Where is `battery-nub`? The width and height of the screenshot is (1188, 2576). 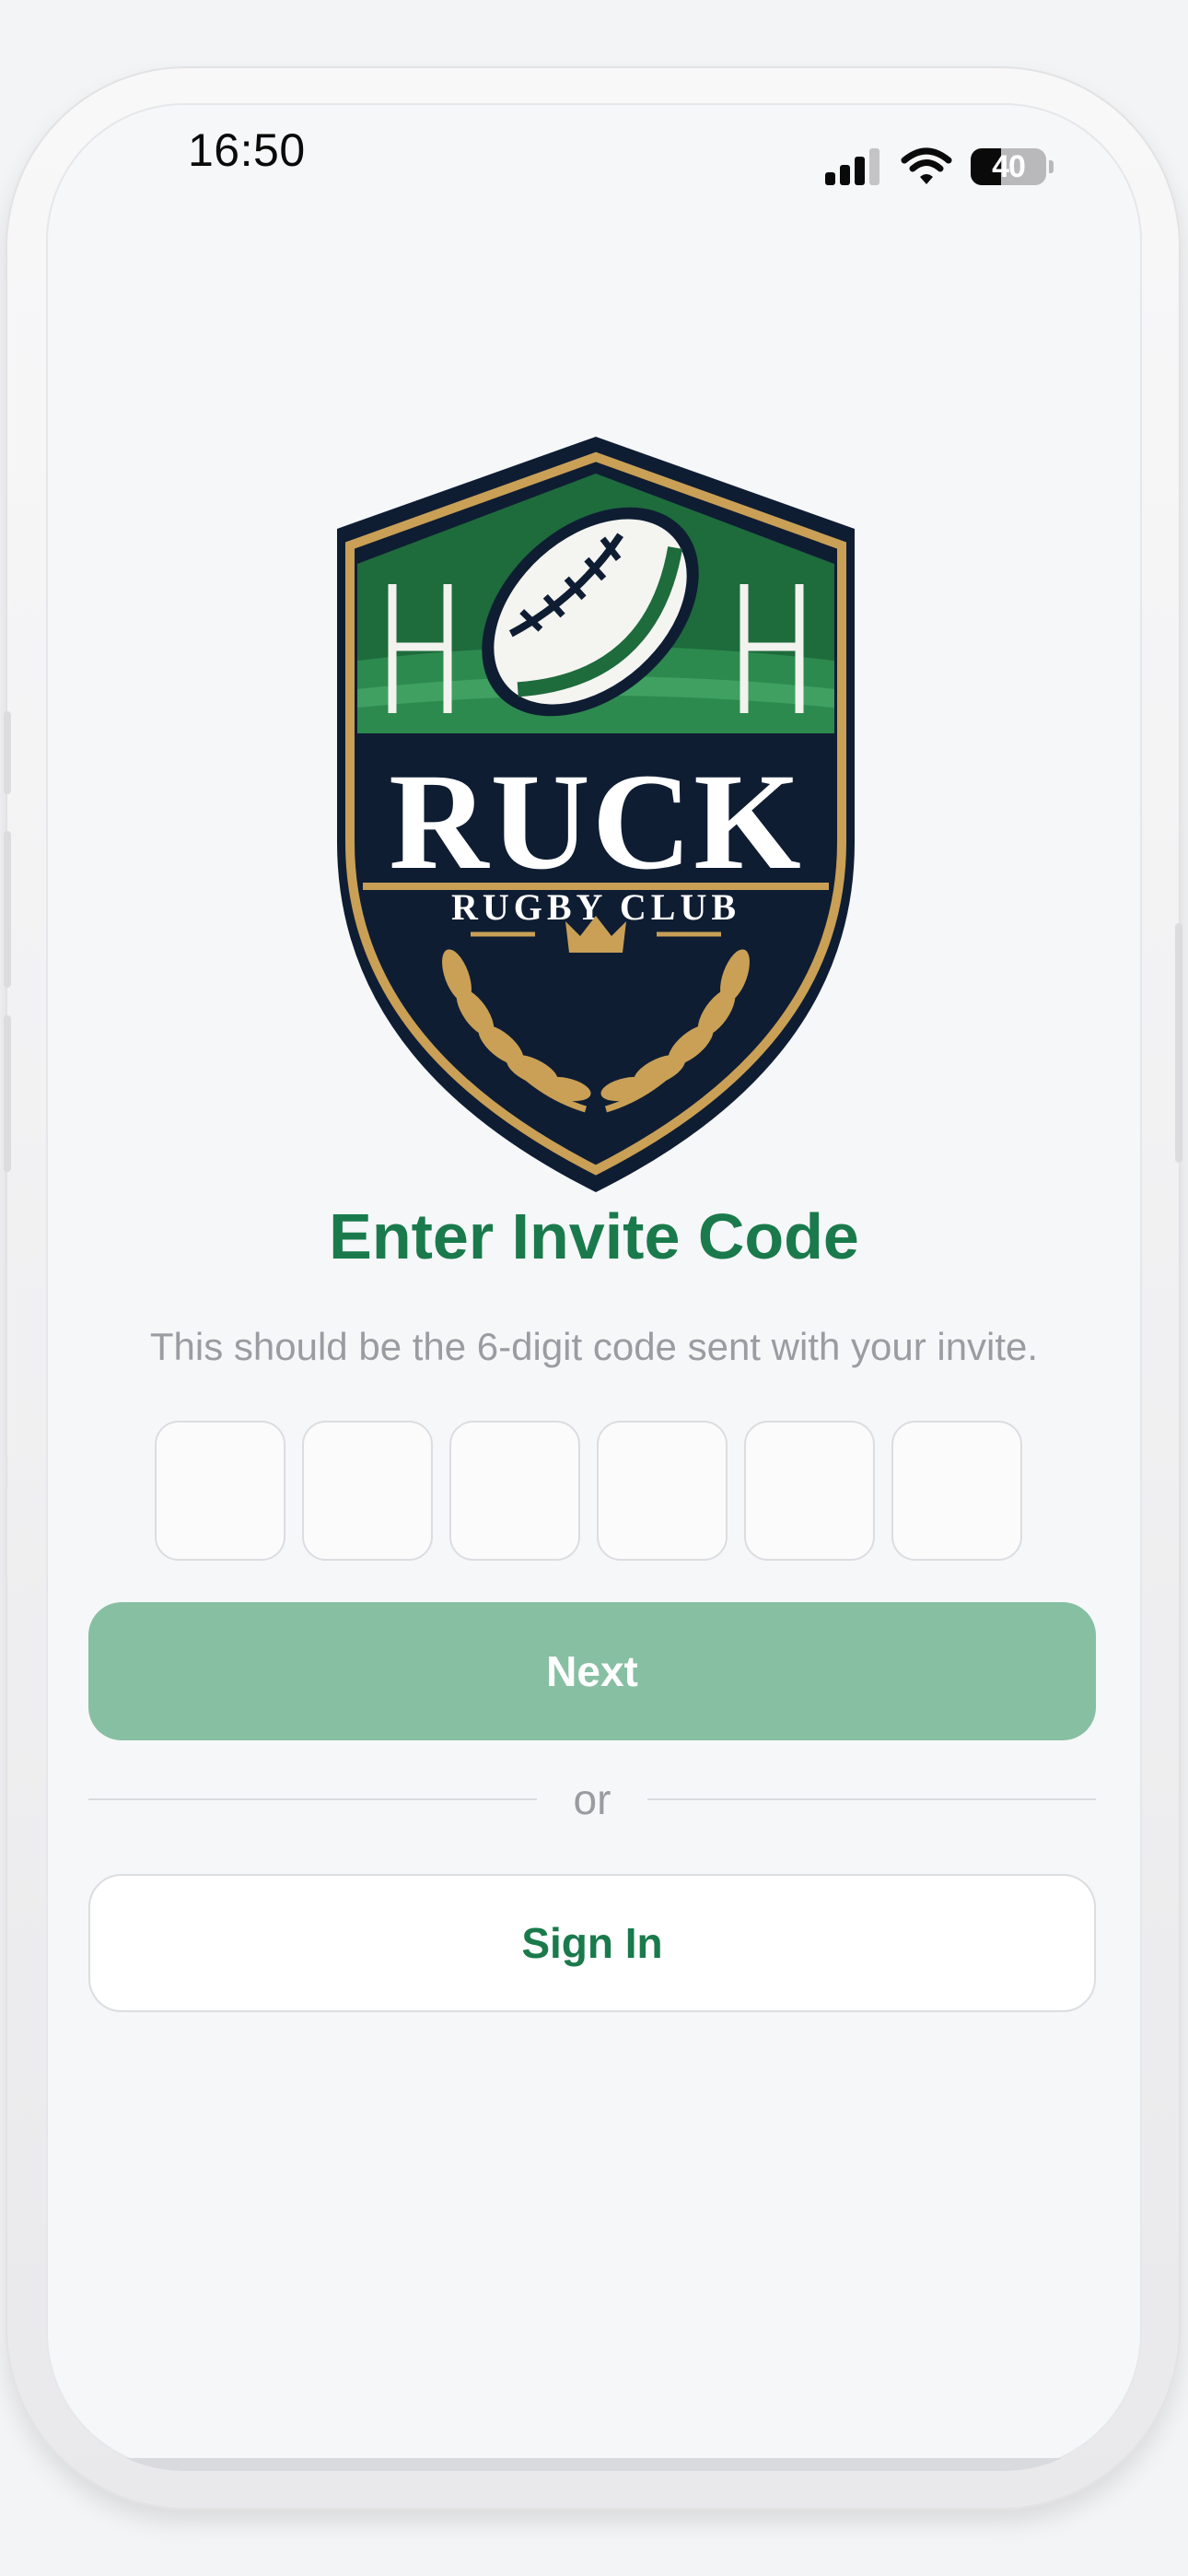
battery-nub is located at coordinates (1051, 166).